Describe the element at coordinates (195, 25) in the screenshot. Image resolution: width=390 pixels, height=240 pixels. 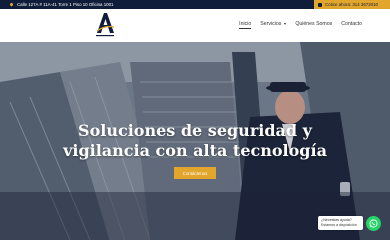
I see `site-header: Inicio Servicios Quiénes Somos Contacto` at that location.